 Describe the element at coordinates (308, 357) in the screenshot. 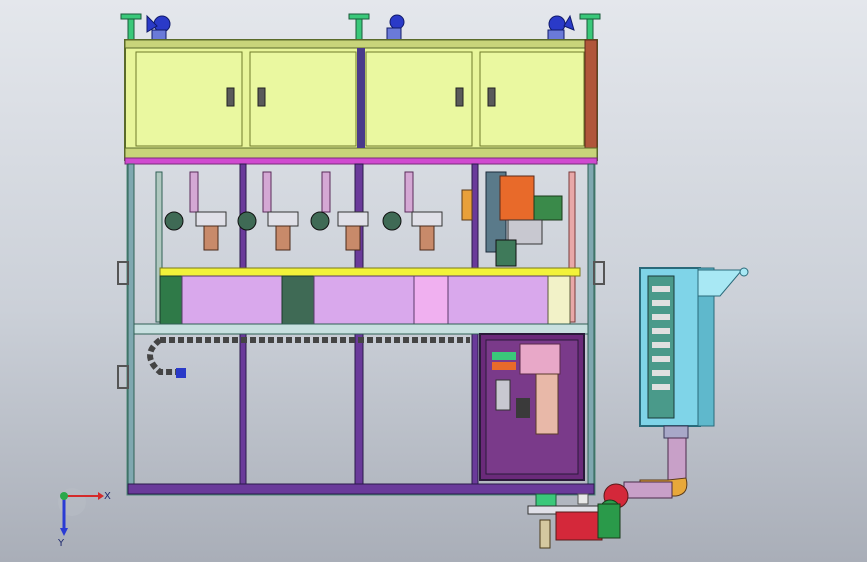

I see `cable-chain` at that location.